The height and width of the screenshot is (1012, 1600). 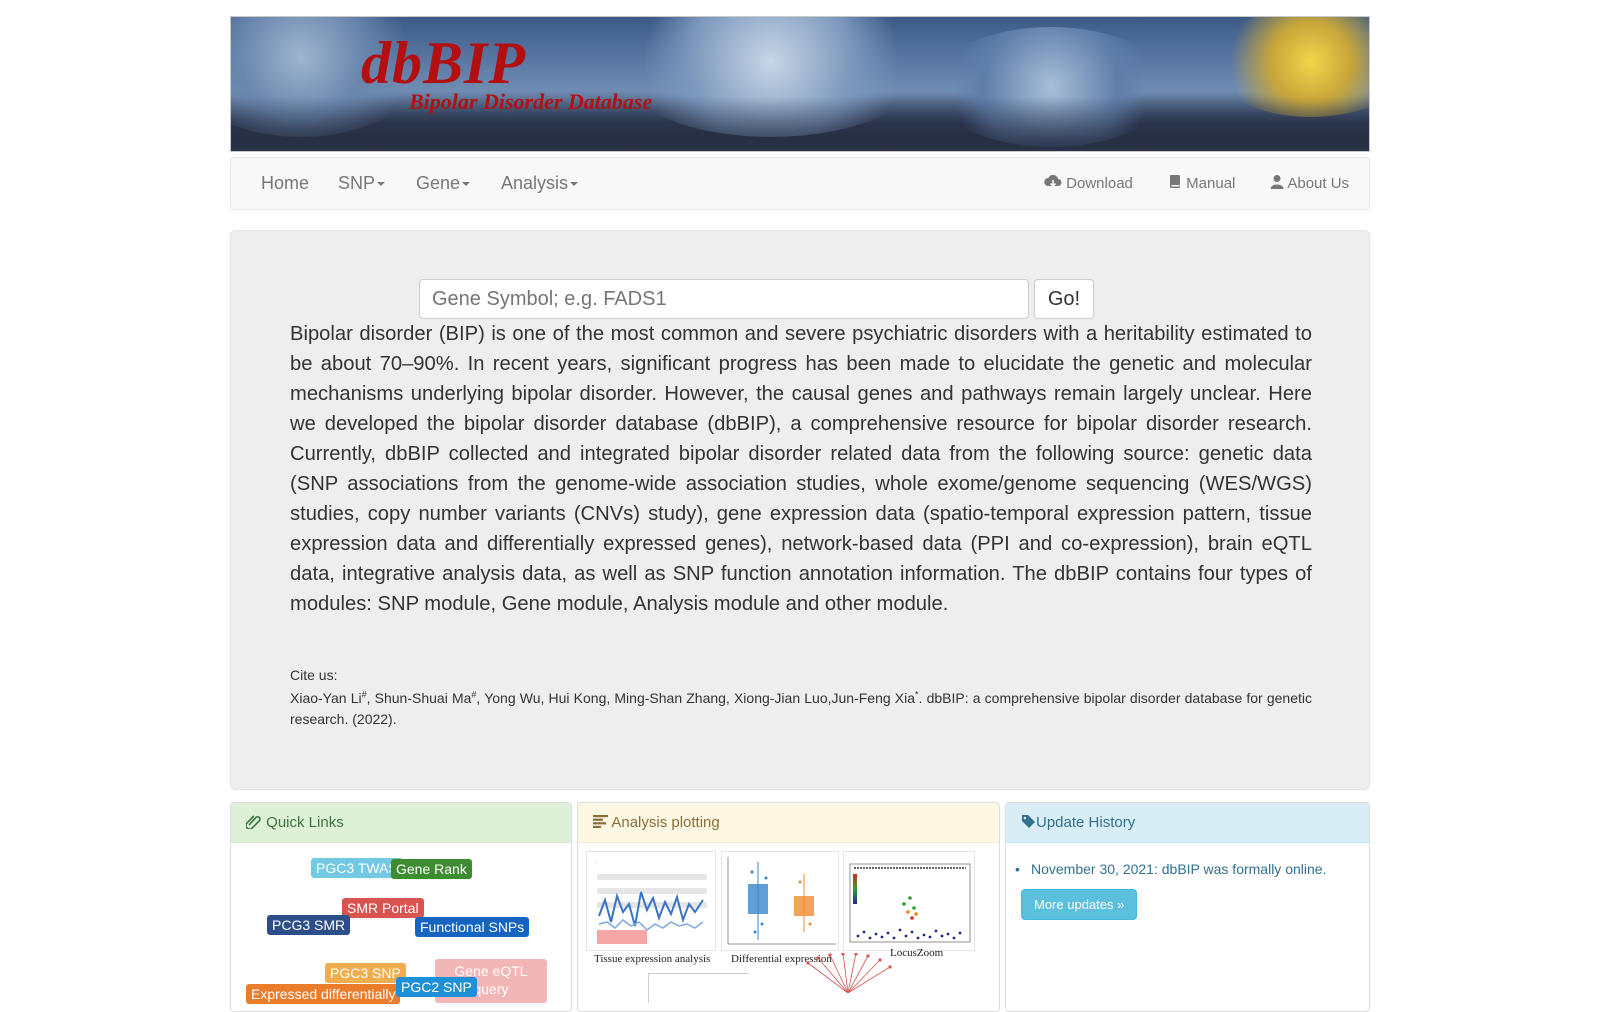 What do you see at coordinates (323, 994) in the screenshot?
I see `link-expressed-differentially: Expressed differentially` at bounding box center [323, 994].